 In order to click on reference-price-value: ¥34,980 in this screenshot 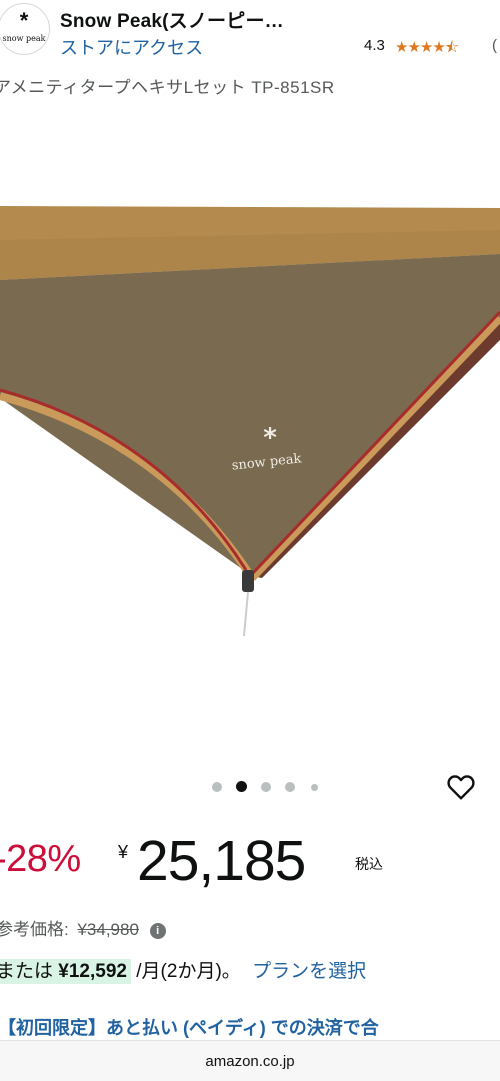, I will do `click(108, 929)`.